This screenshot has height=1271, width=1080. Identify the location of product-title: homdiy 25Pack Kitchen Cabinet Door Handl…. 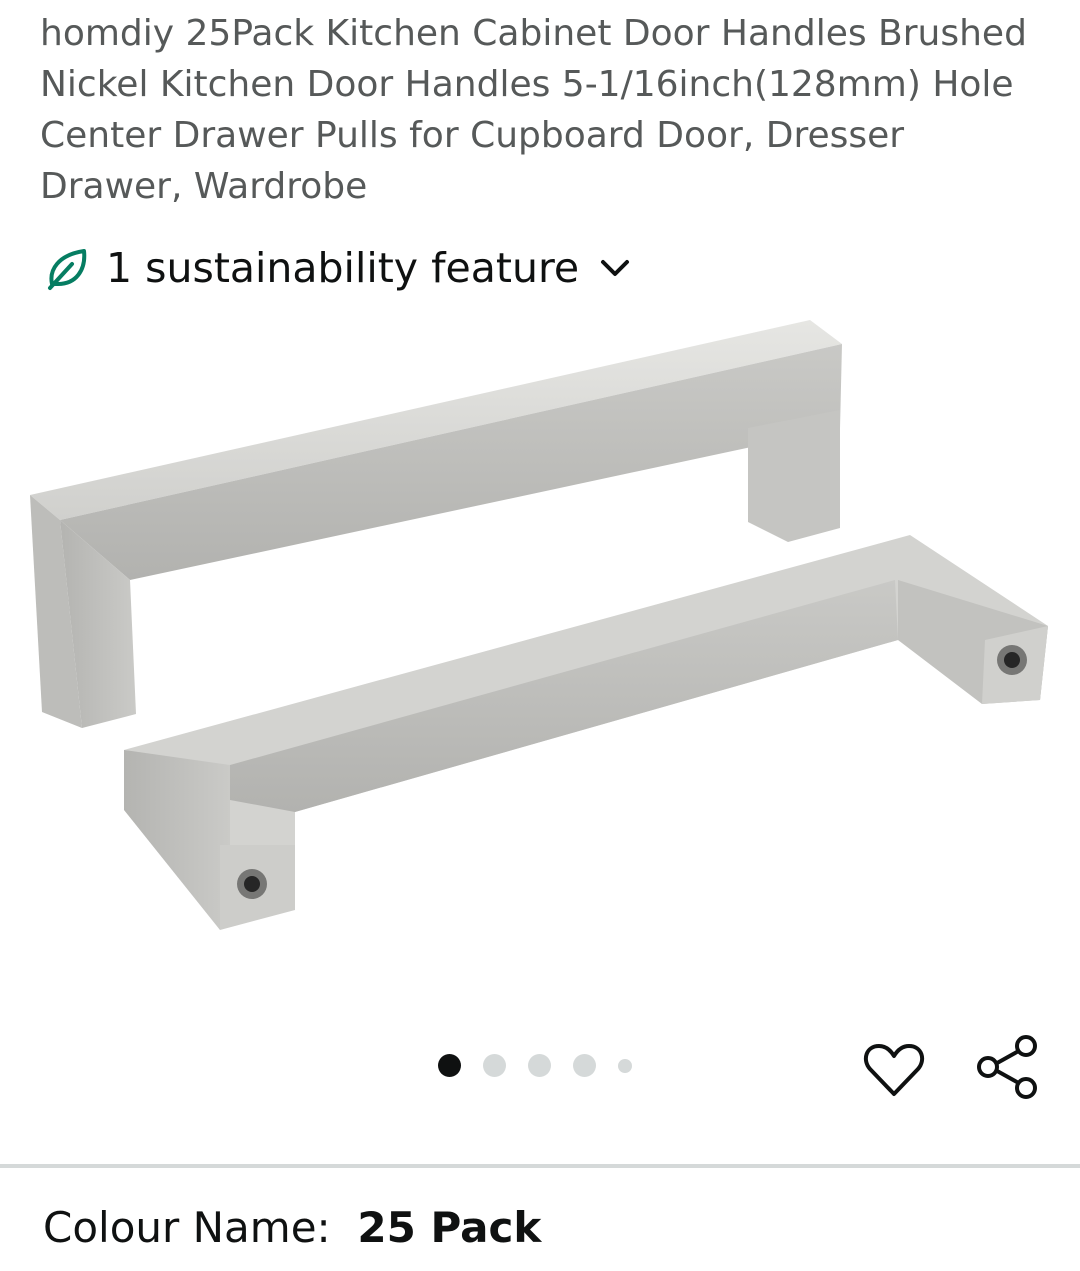
(533, 110).